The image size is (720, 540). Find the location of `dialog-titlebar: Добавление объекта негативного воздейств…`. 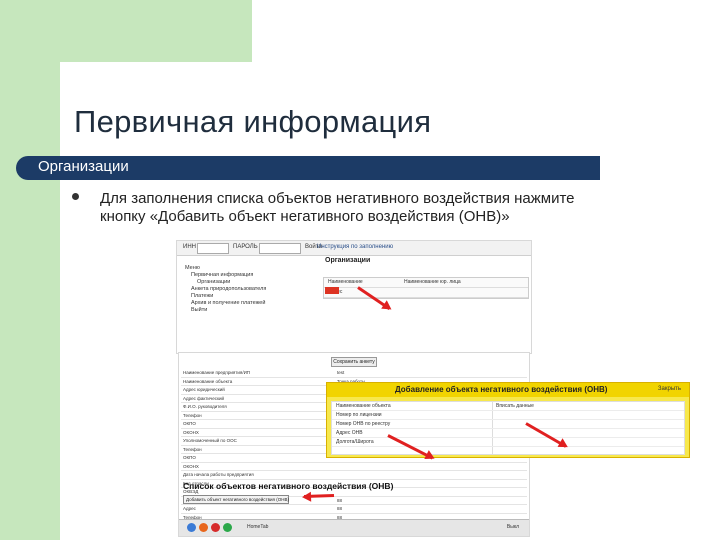

dialog-titlebar: Добавление объекта негативного воздейств… is located at coordinates (508, 390).